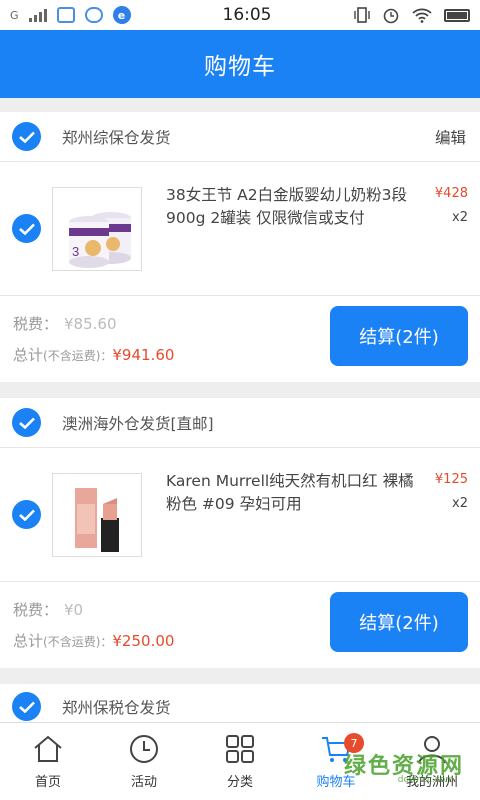 This screenshot has width=480, height=800. What do you see at coordinates (451, 479) in the screenshot?
I see `item-price: ¥125` at bounding box center [451, 479].